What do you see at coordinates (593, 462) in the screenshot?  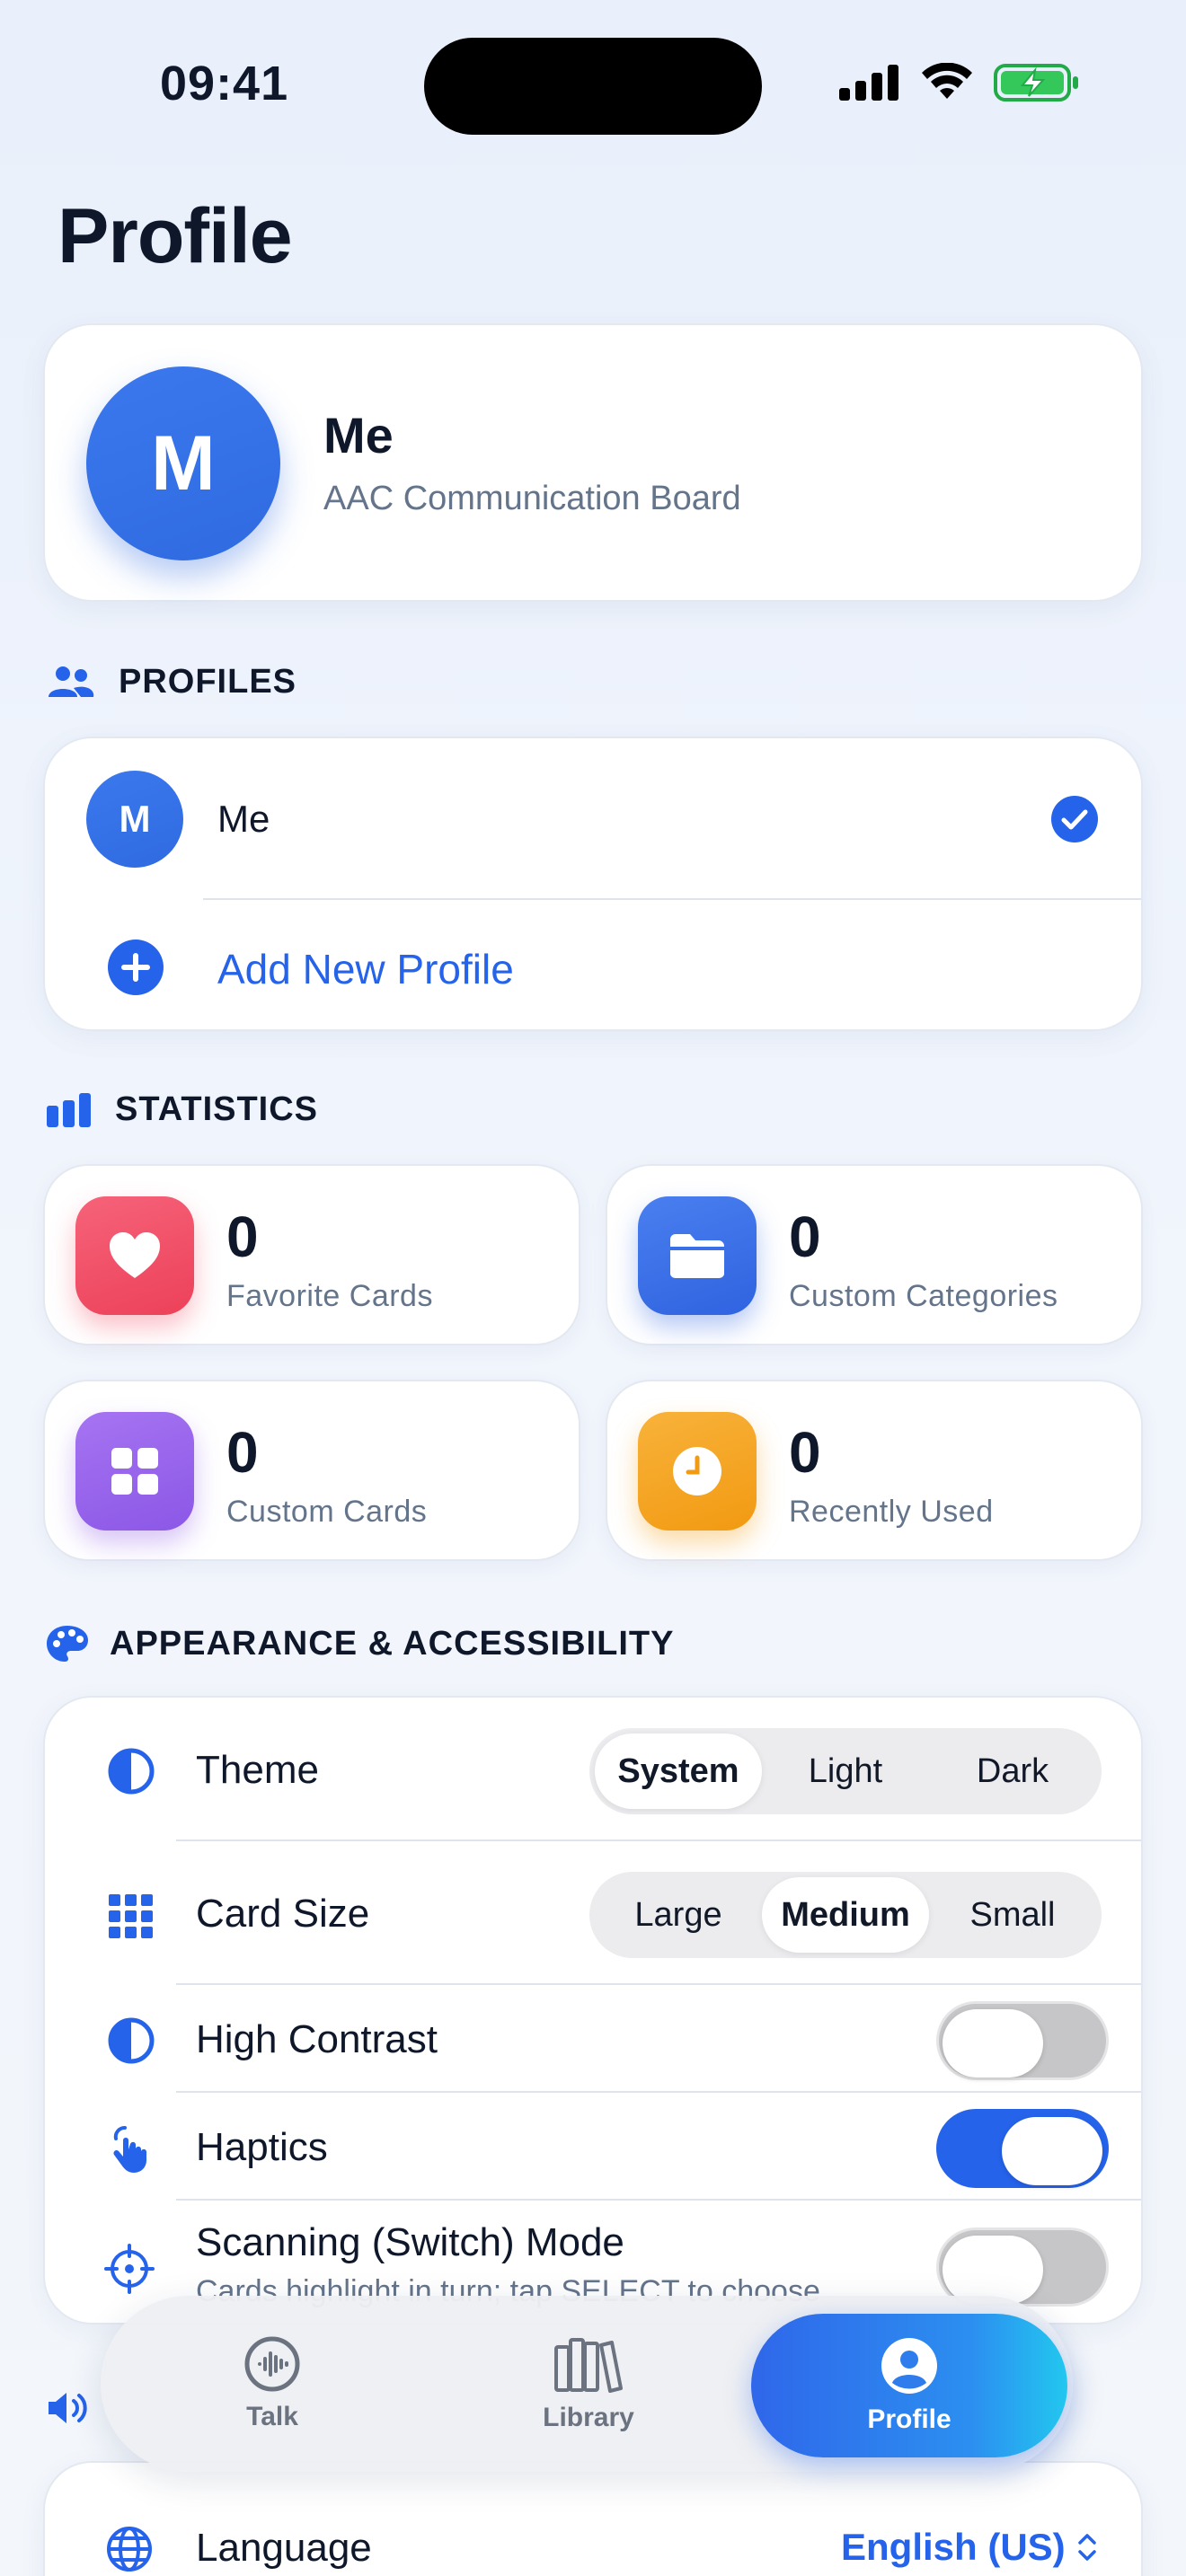 I see `profile-header-card: M Me AAC Communication Board` at bounding box center [593, 462].